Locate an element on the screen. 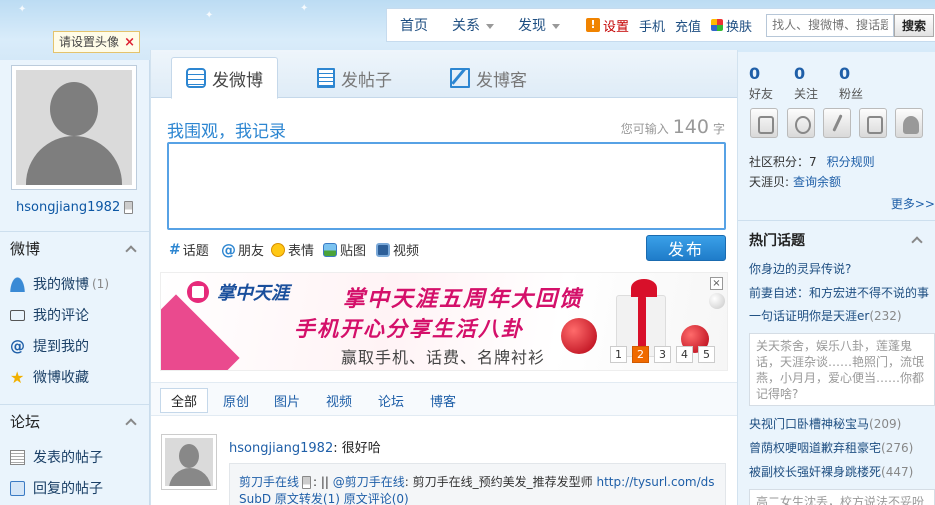 The width and height of the screenshot is (935, 505). image-icon is located at coordinates (330, 249).